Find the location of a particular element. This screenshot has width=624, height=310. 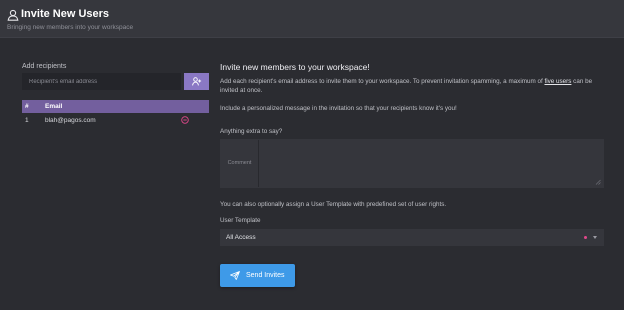

page-title: Invite New Users is located at coordinates (65, 14).